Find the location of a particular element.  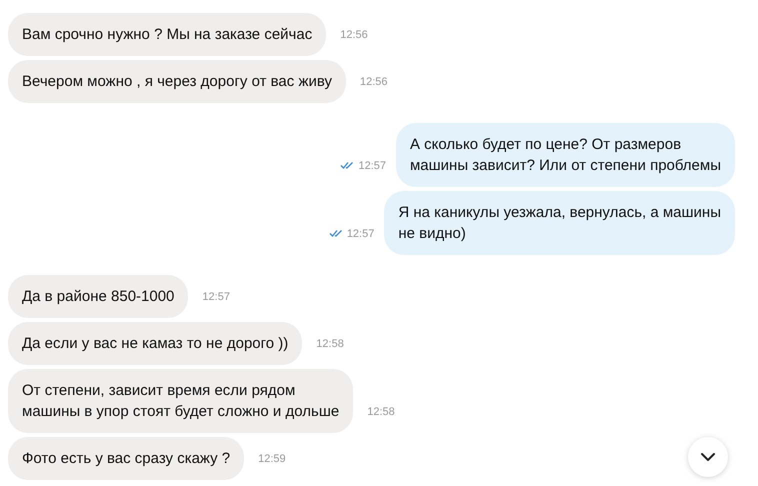

message-bubble: А сколько будет по цене? От размеров машины зависит? Или от степени проблемы is located at coordinates (565, 155).